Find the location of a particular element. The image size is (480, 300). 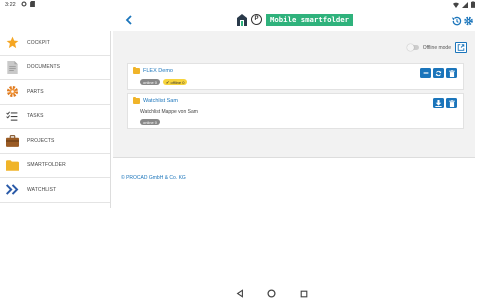

offline-mode-row: Offline mode is located at coordinates (436, 47).